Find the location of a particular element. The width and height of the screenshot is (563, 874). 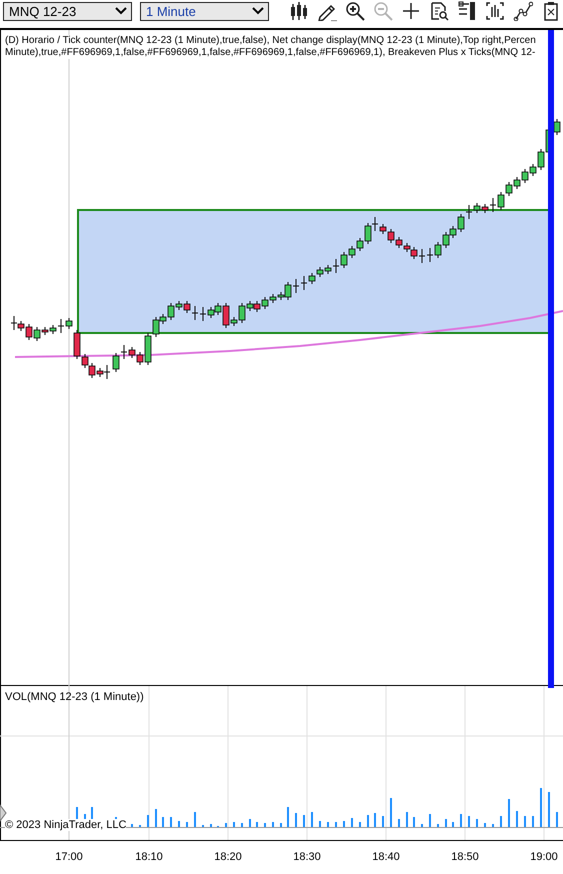

indicator-text: (D) Horario / Tick counter(MNQ 12-23 (1 Minute),true,false), Net change display(MNQ 12-23 (1 Minute),Top right,Percen is located at coordinates (270, 41).